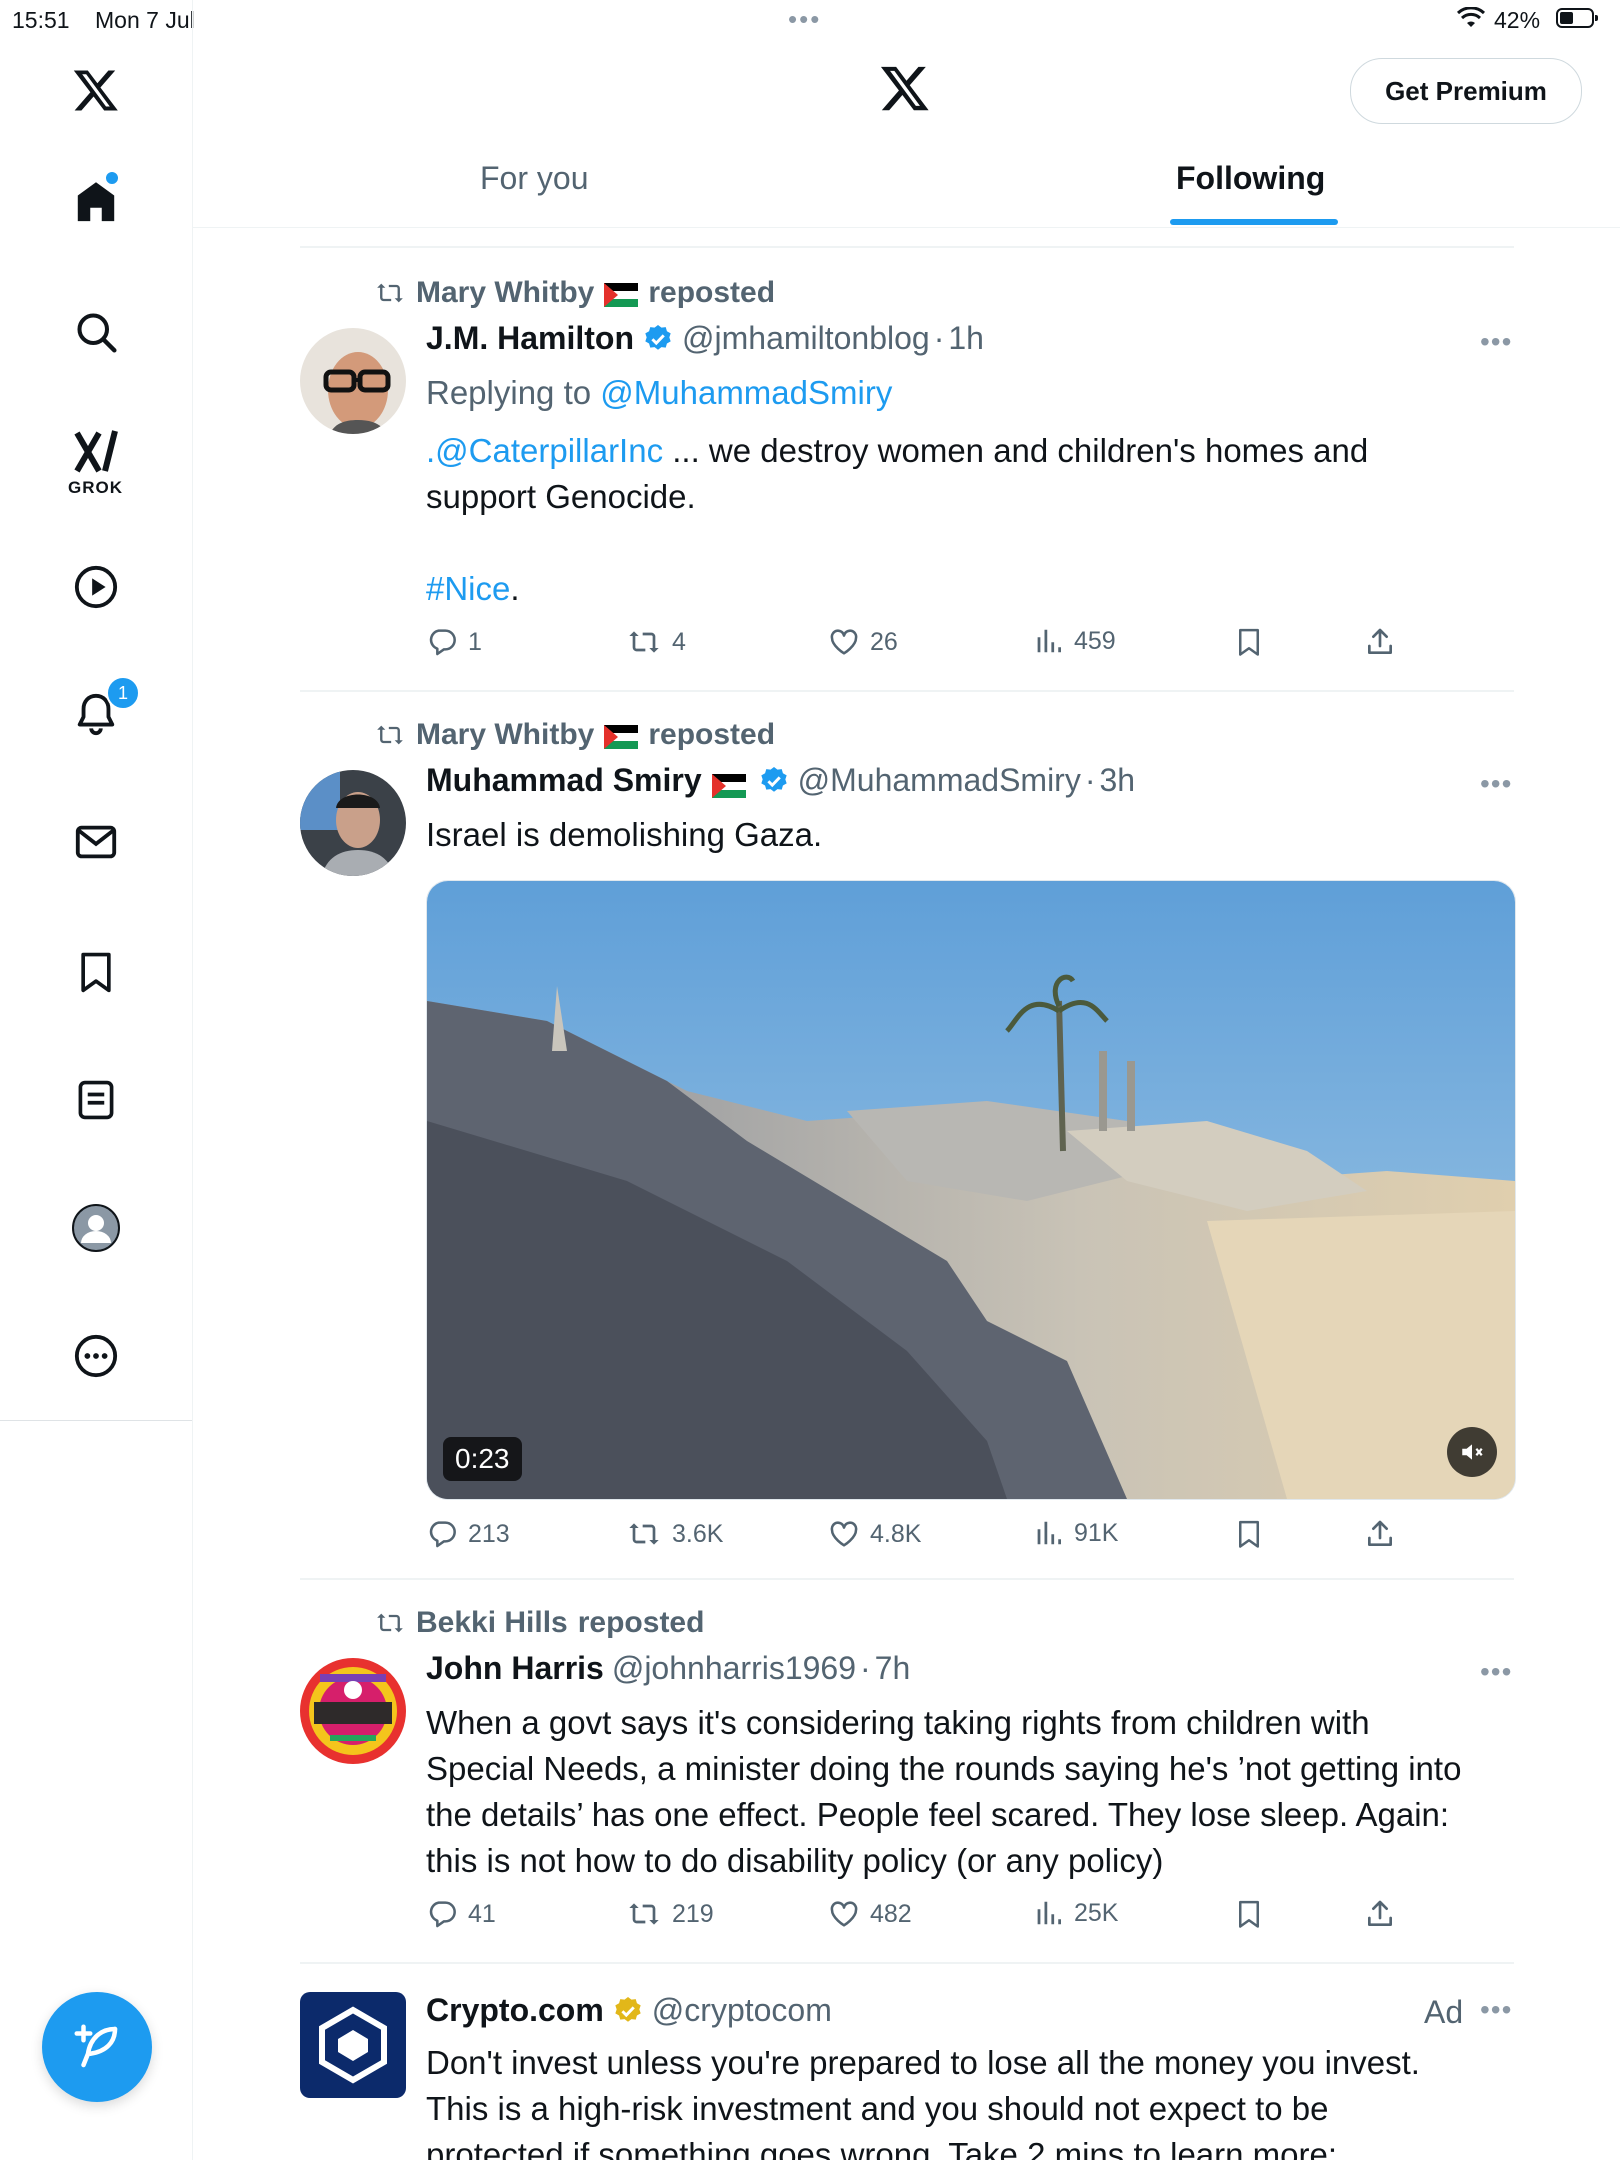 The image size is (1620, 2160). I want to click on active-tab-indicator, so click(1254, 222).